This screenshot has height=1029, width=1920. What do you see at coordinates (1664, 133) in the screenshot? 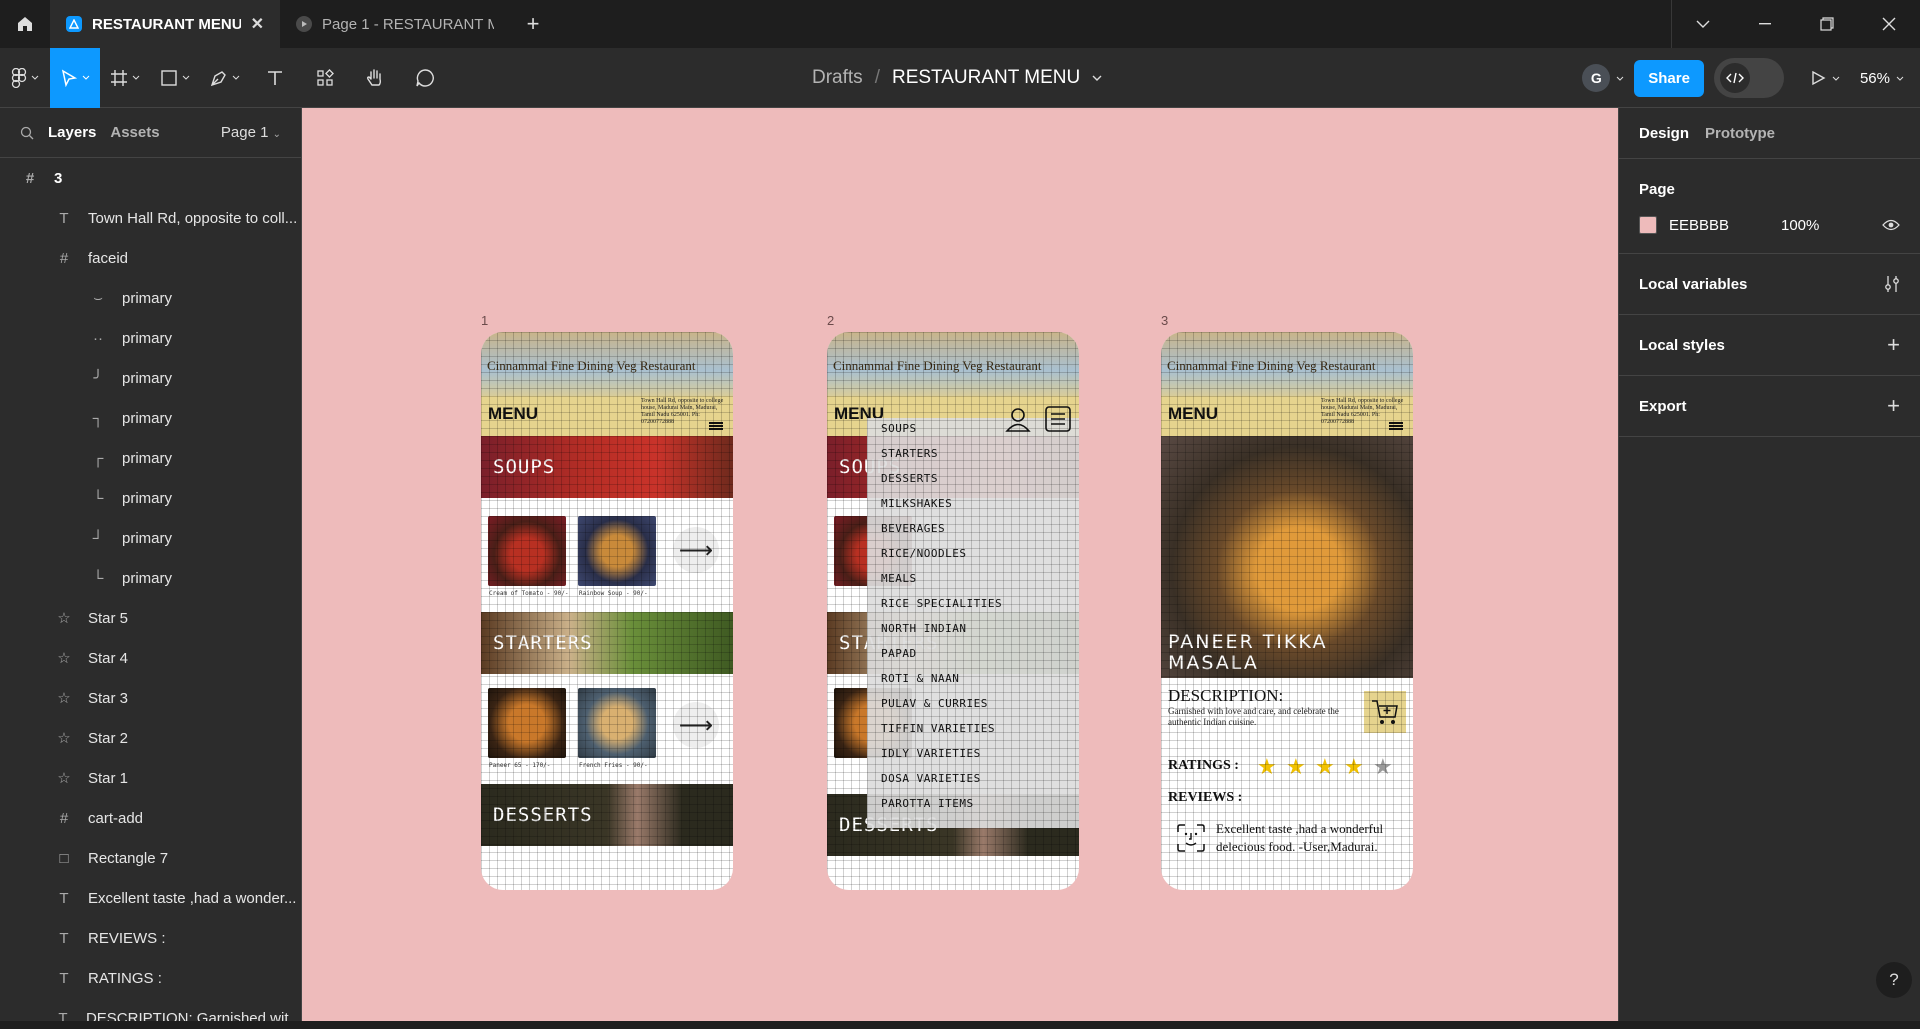
I see `tab-design: Design` at bounding box center [1664, 133].